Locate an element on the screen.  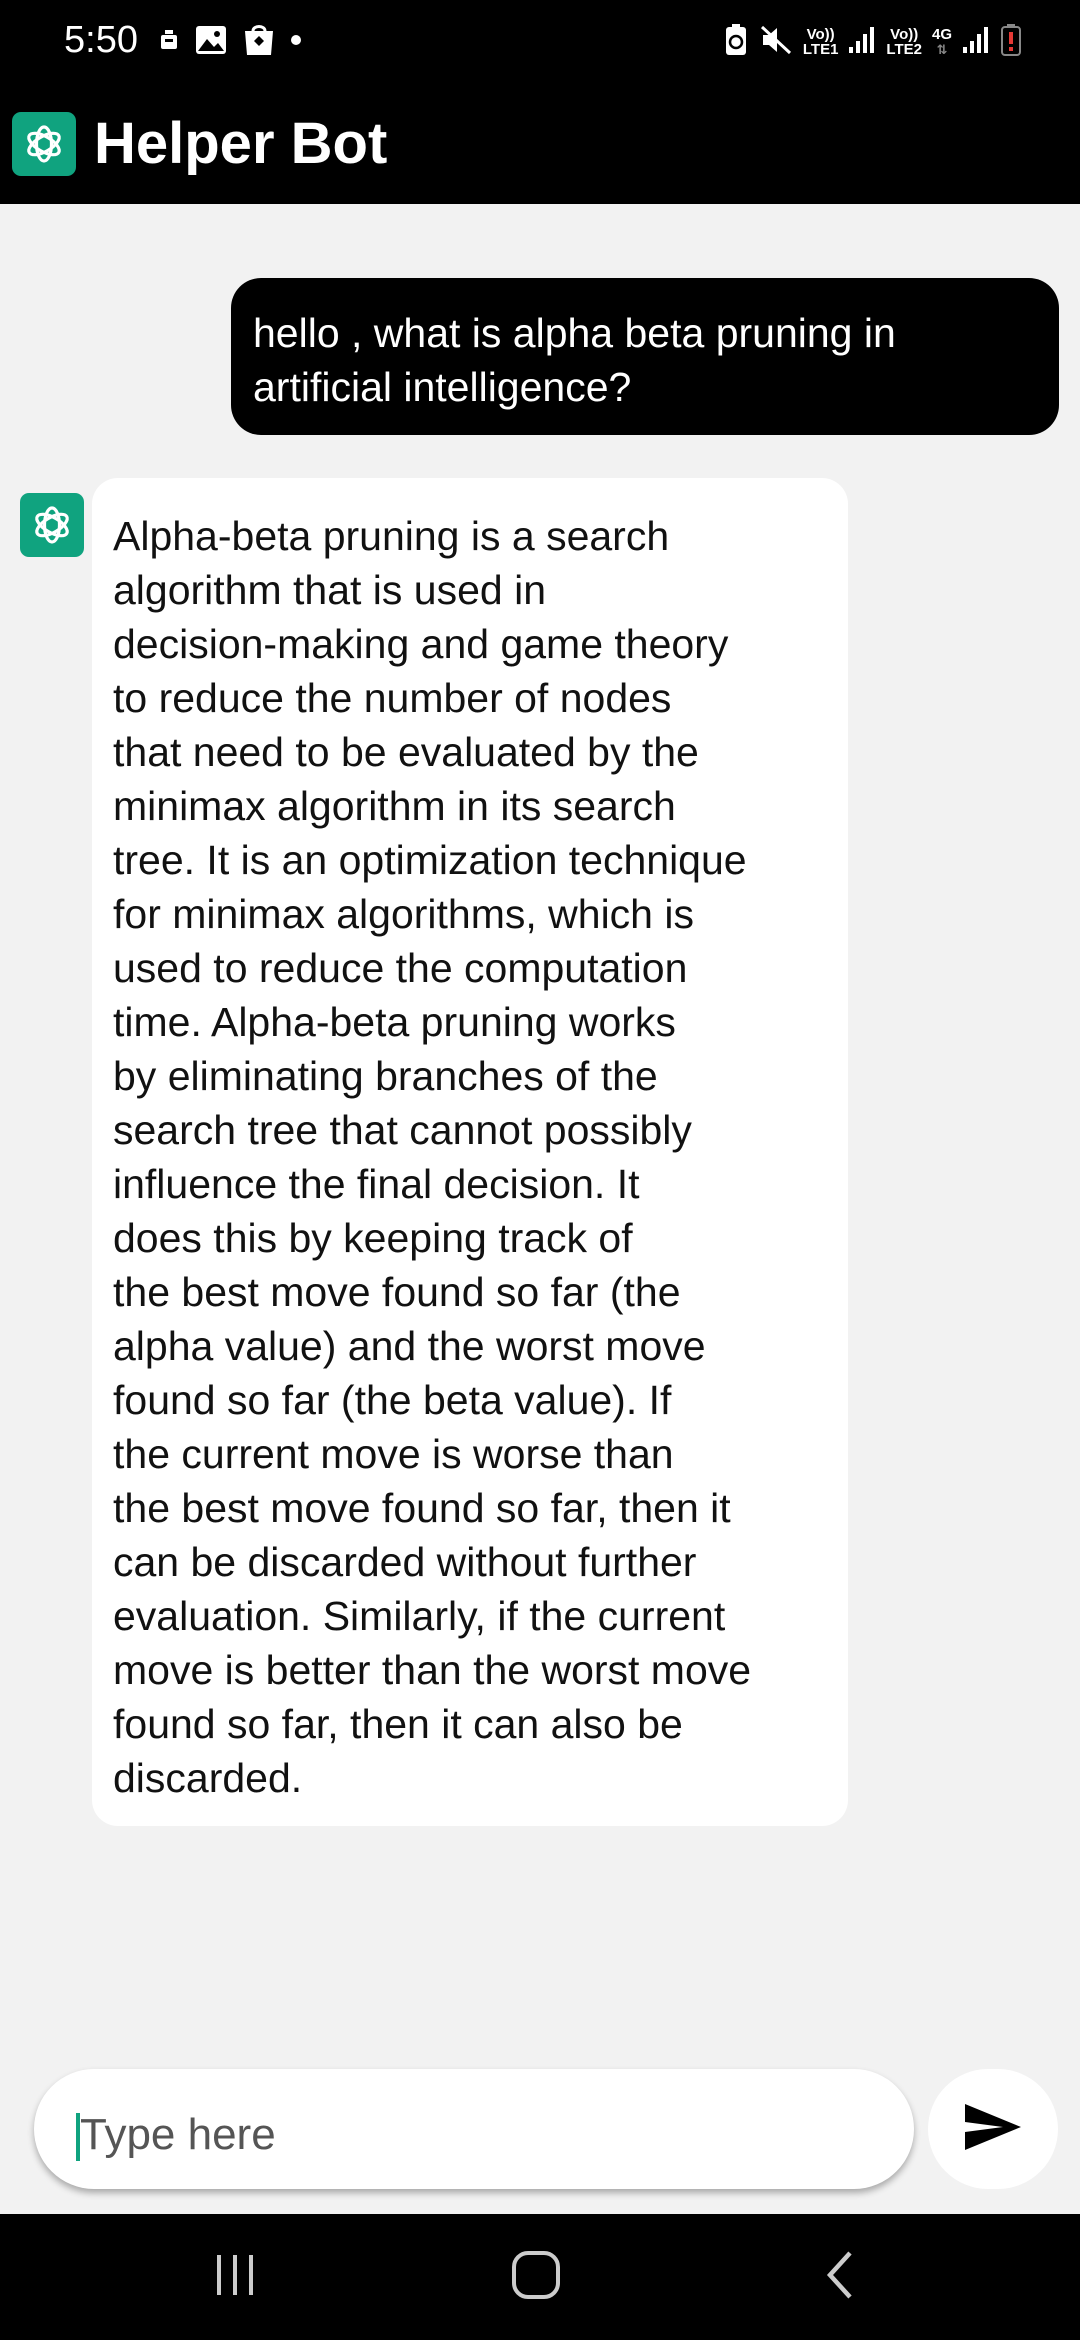
sim1-label: Vo)) LTE1 is located at coordinates (821, 42).